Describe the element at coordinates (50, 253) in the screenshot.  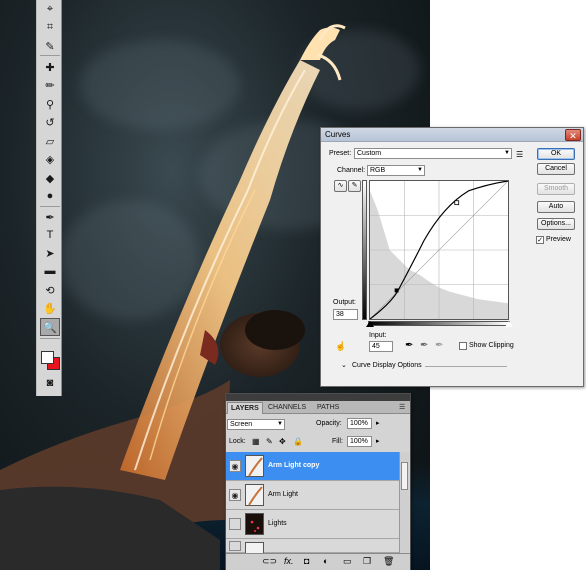
I see `path-selection-tool-icon: ➤` at that location.